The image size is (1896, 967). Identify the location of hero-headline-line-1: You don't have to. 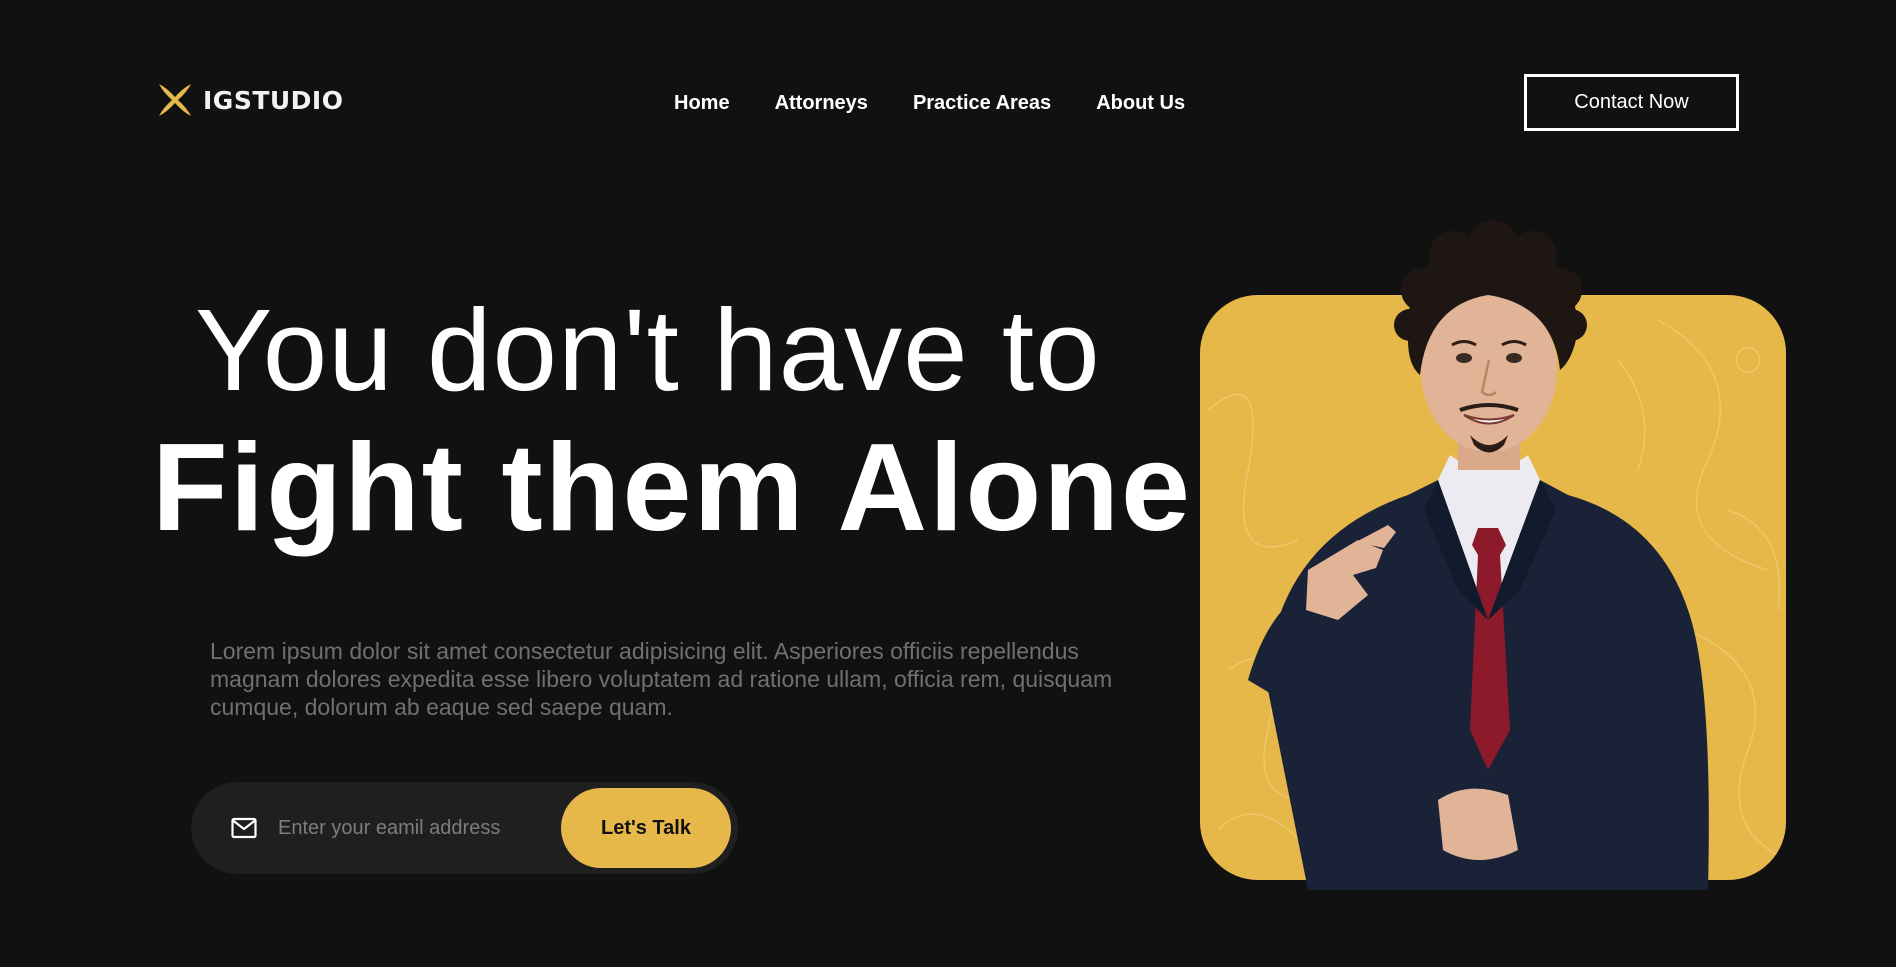
(648, 350).